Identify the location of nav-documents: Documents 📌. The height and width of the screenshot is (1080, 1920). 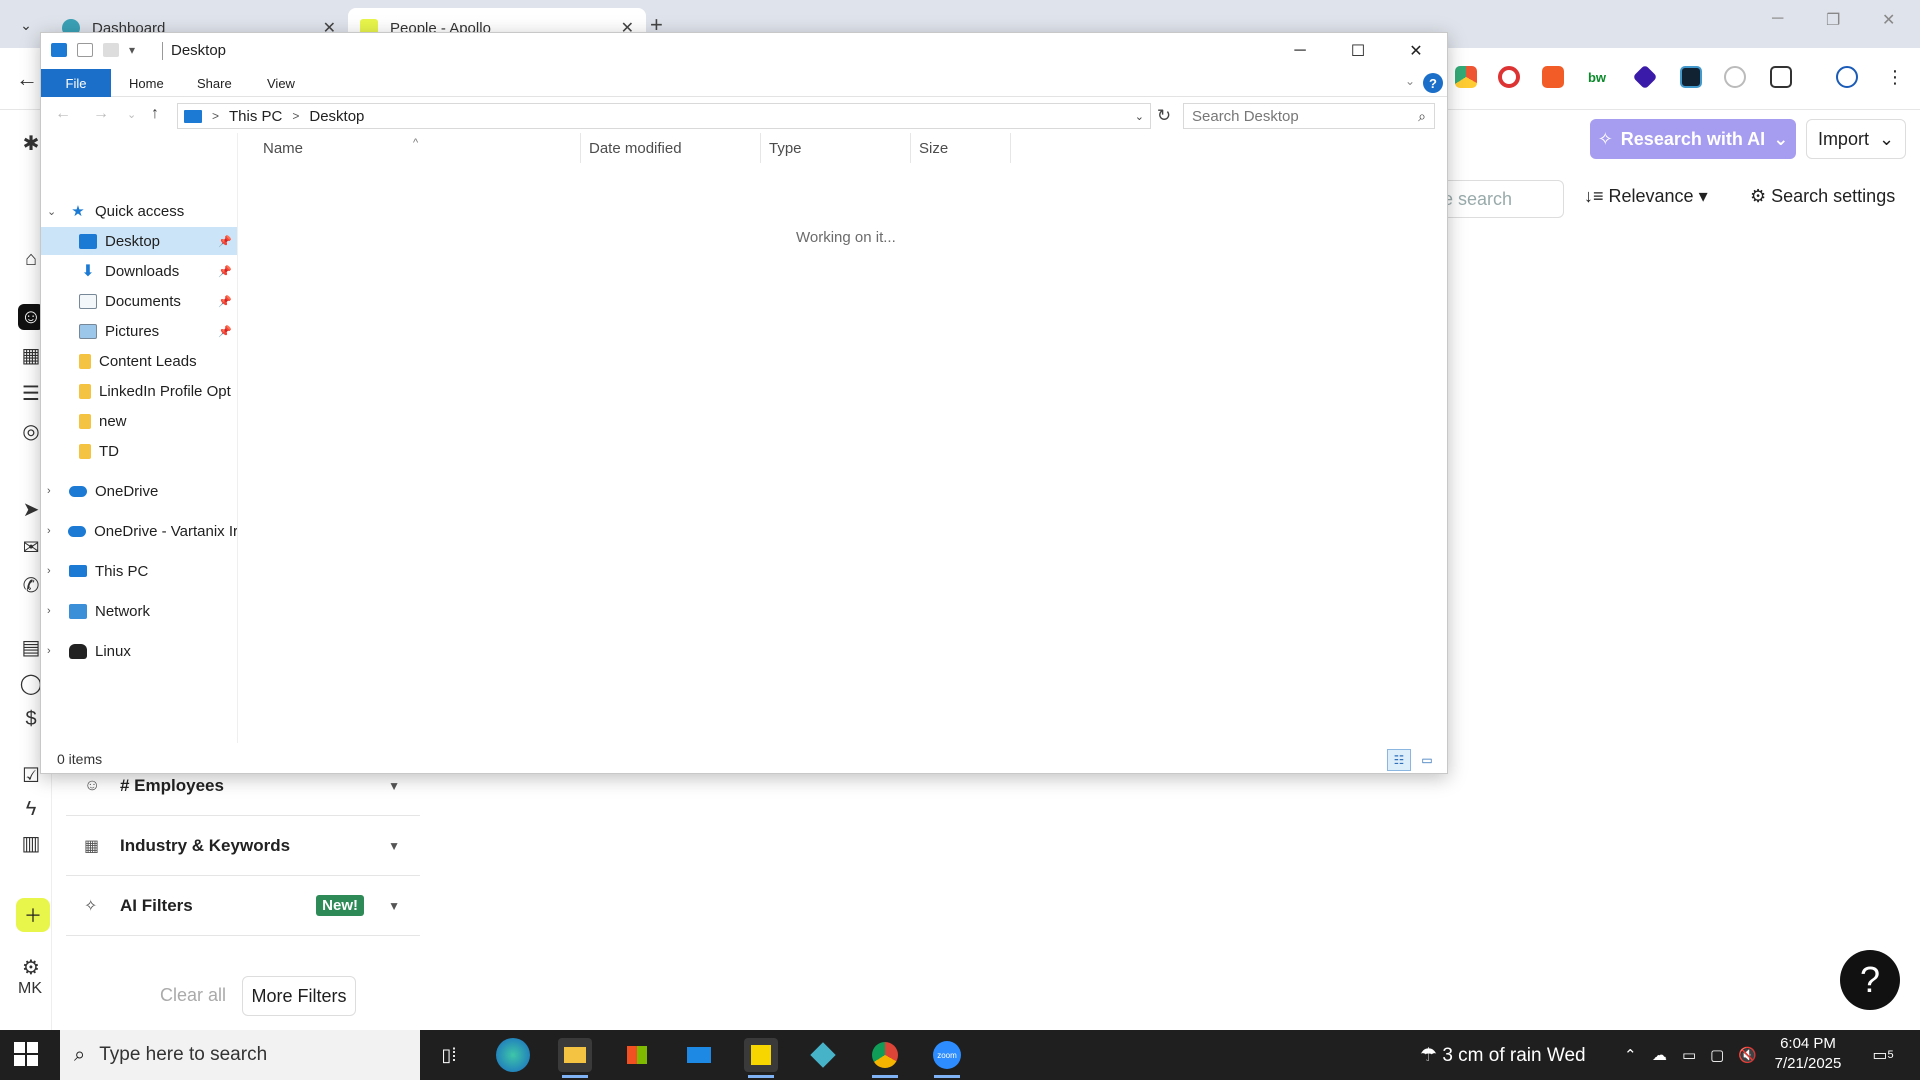
(139, 301).